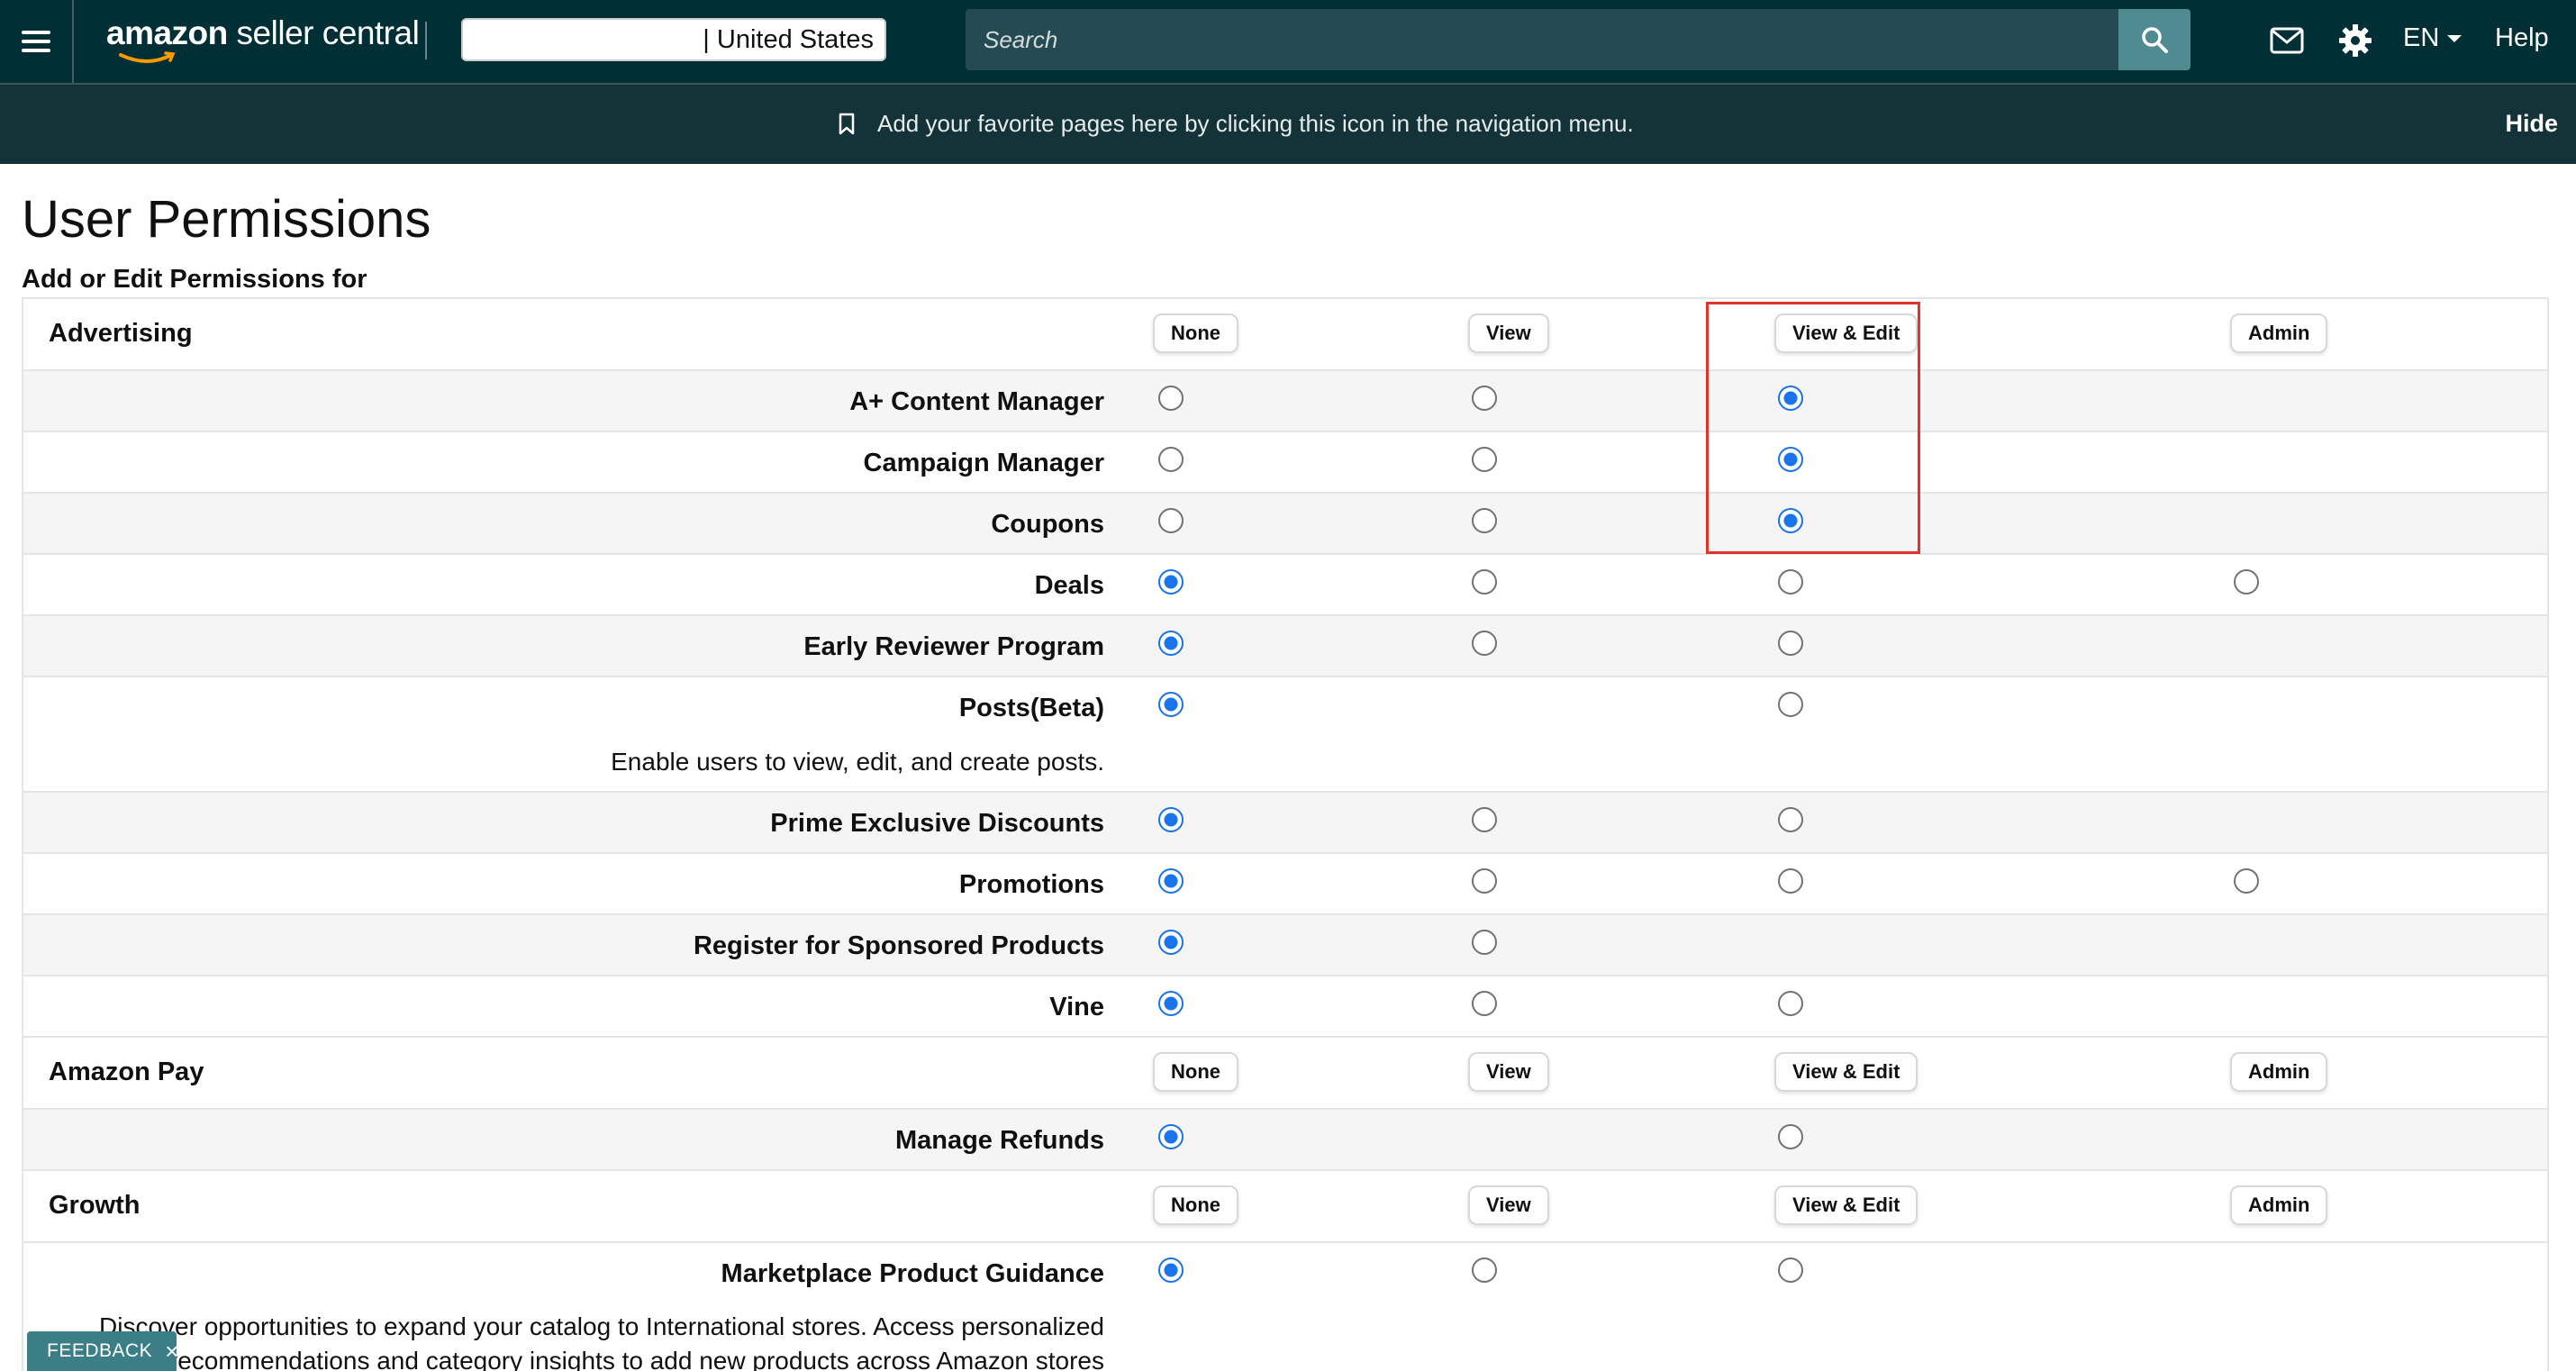 This screenshot has width=2576, height=1371. I want to click on permission-name: Manage Refunds, so click(999, 1140).